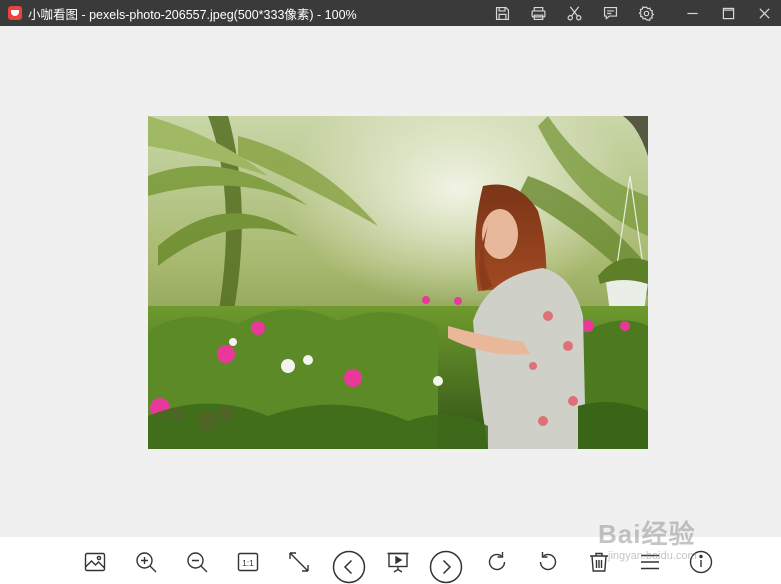 The width and height of the screenshot is (781, 584). Describe the element at coordinates (610, 13) in the screenshot. I see `comment-icon` at that location.